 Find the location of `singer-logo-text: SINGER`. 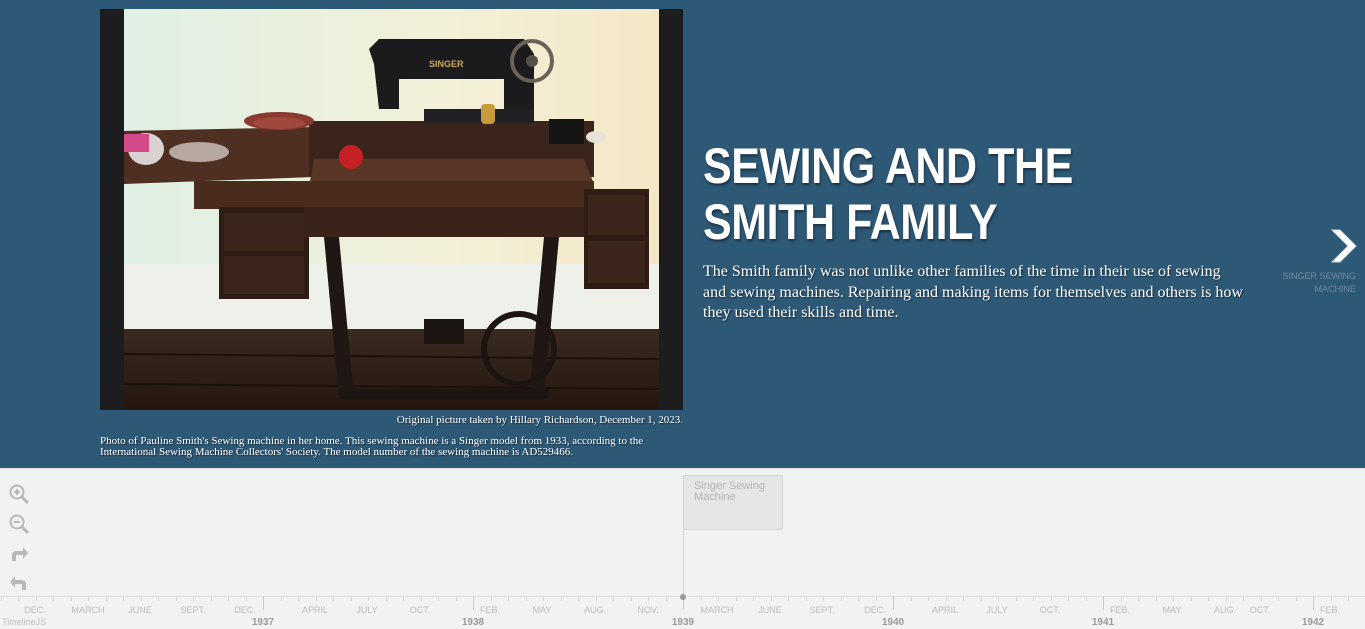

singer-logo-text: SINGER is located at coordinates (446, 64).